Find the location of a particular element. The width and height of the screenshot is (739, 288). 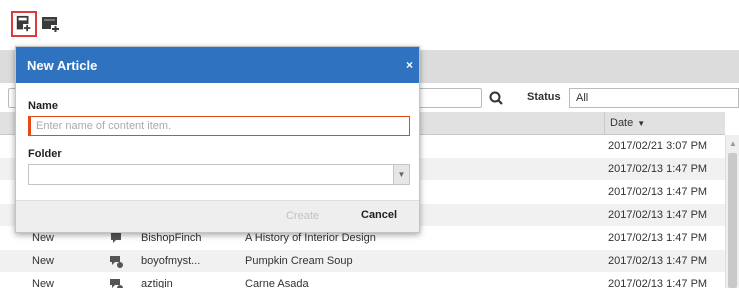

name-input is located at coordinates (219, 126).